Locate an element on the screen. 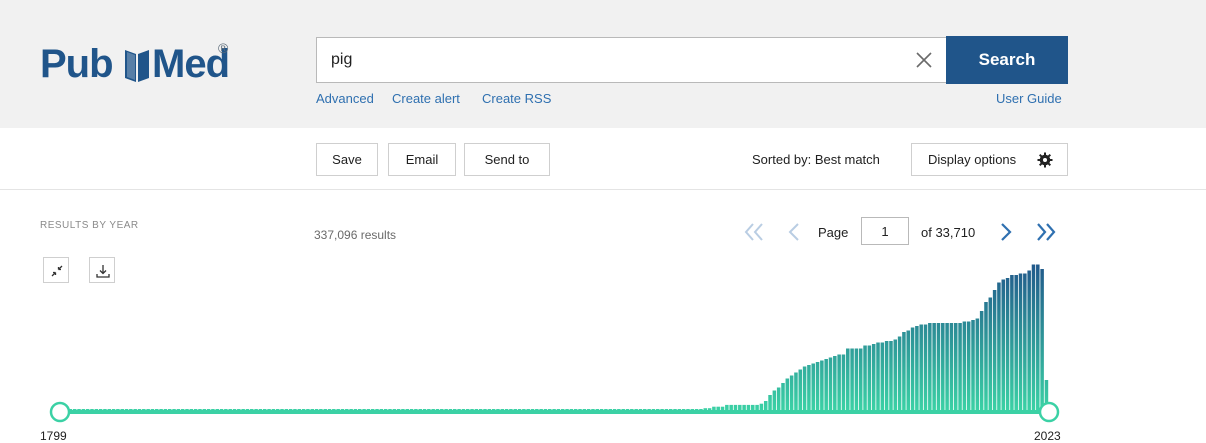  search-button: Search is located at coordinates (1007, 60).